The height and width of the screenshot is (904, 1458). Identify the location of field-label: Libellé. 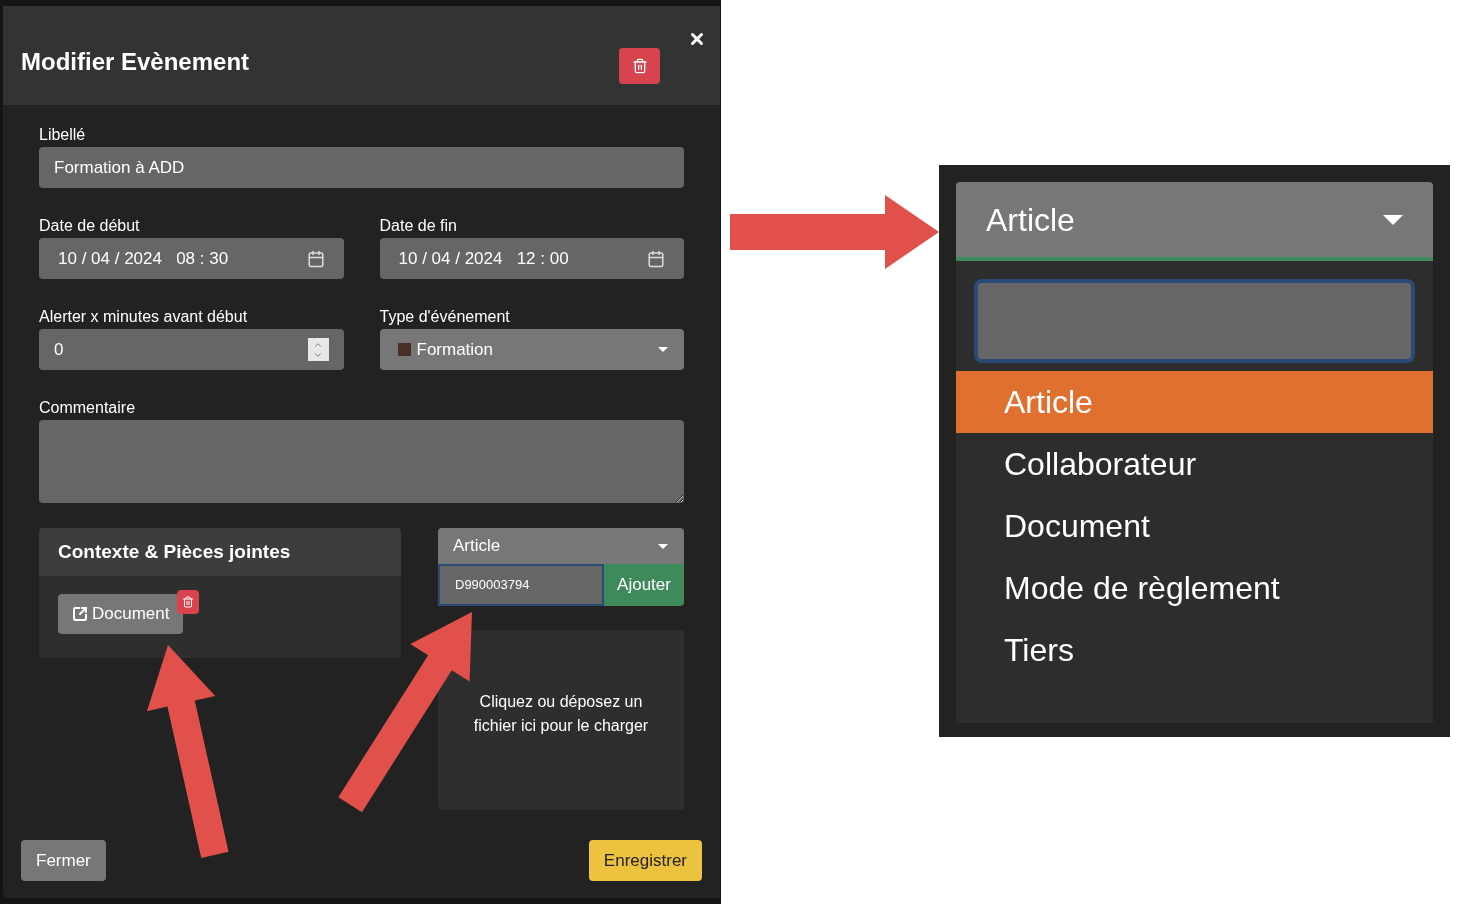
(63, 135).